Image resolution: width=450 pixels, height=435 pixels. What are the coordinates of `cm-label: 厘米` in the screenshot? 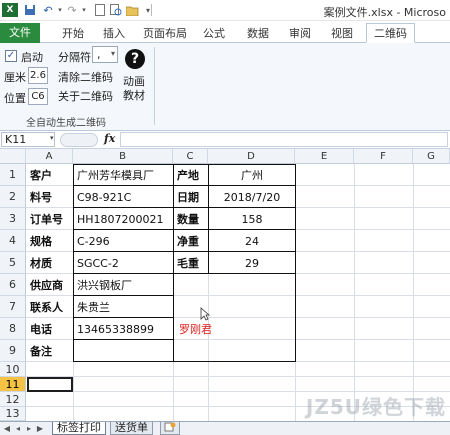 It's located at (15, 77).